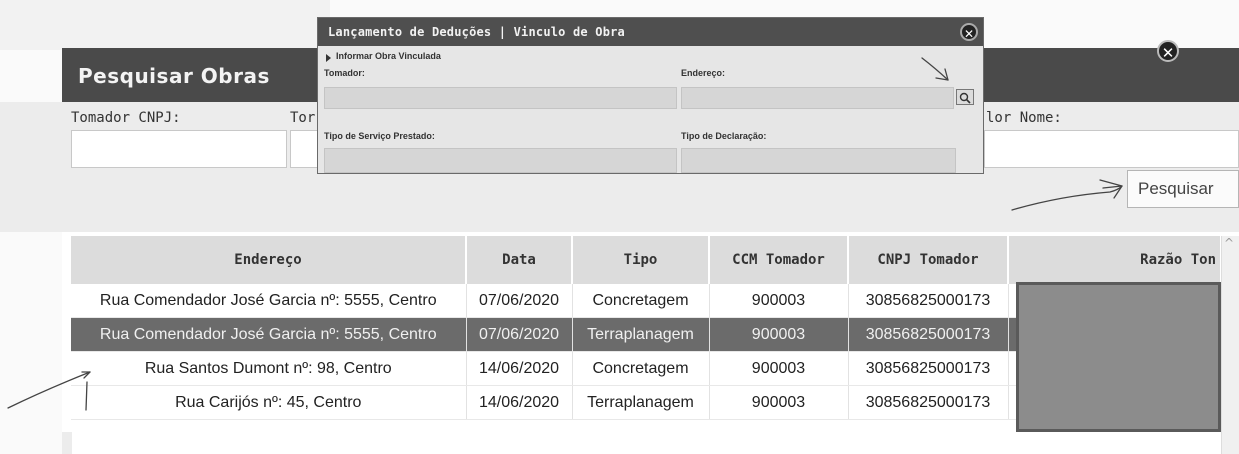 This screenshot has width=1239, height=454. I want to click on tomador-field, so click(500, 98).